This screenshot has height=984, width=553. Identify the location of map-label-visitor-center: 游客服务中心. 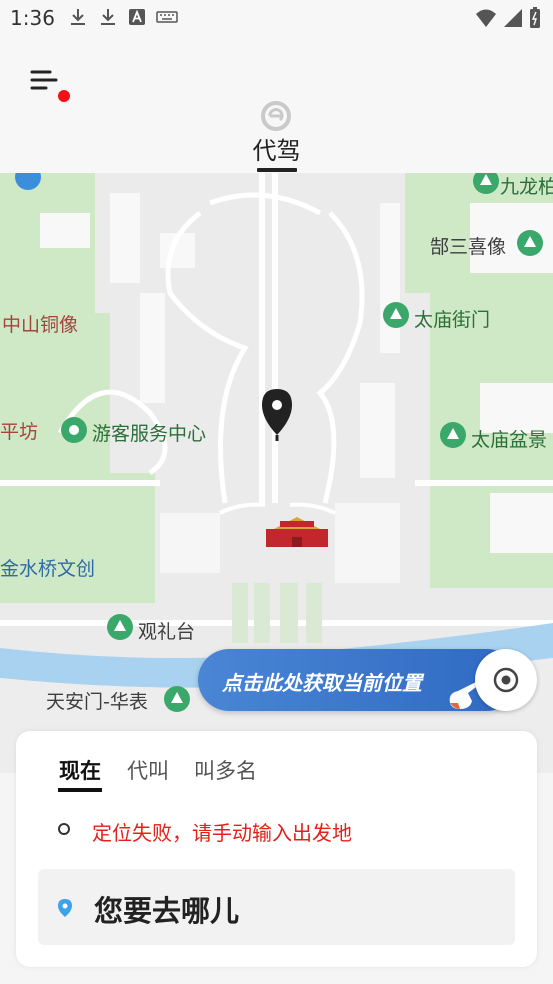
(149, 434).